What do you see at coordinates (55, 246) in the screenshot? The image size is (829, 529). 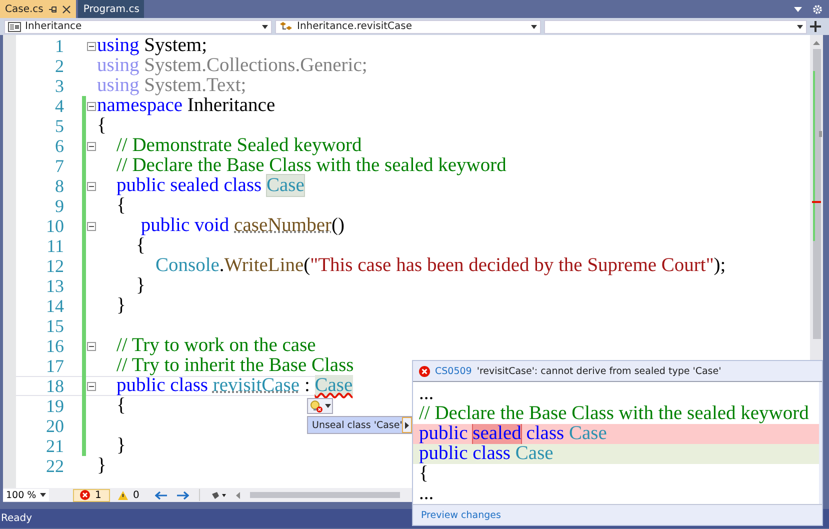 I see `line-number: 11` at bounding box center [55, 246].